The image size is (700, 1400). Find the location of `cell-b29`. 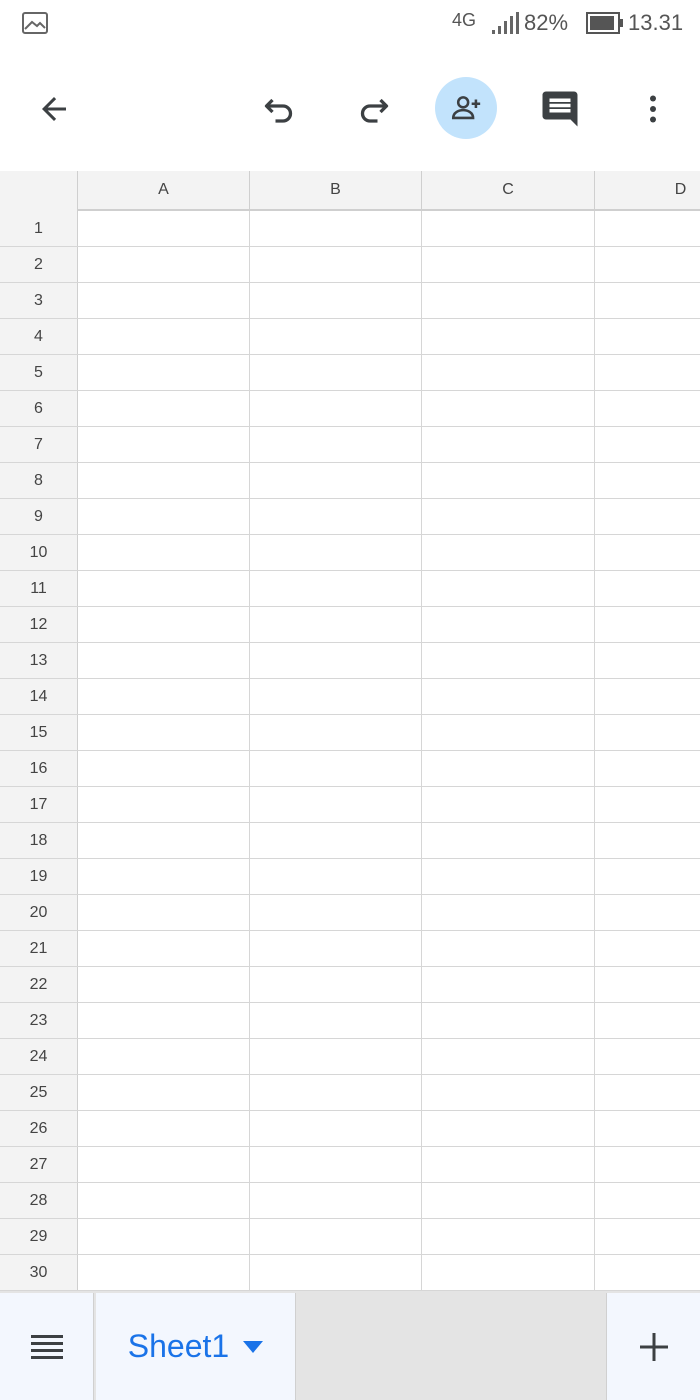

cell-b29 is located at coordinates (336, 1236).